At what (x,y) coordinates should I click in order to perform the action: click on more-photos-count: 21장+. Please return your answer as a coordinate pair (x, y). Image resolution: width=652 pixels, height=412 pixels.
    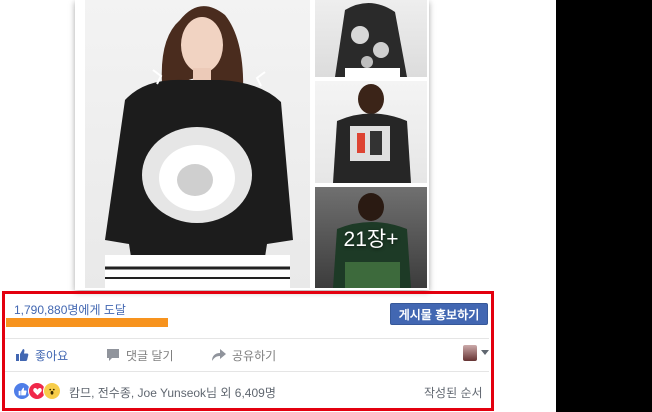
    Looking at the image, I should click on (371, 239).